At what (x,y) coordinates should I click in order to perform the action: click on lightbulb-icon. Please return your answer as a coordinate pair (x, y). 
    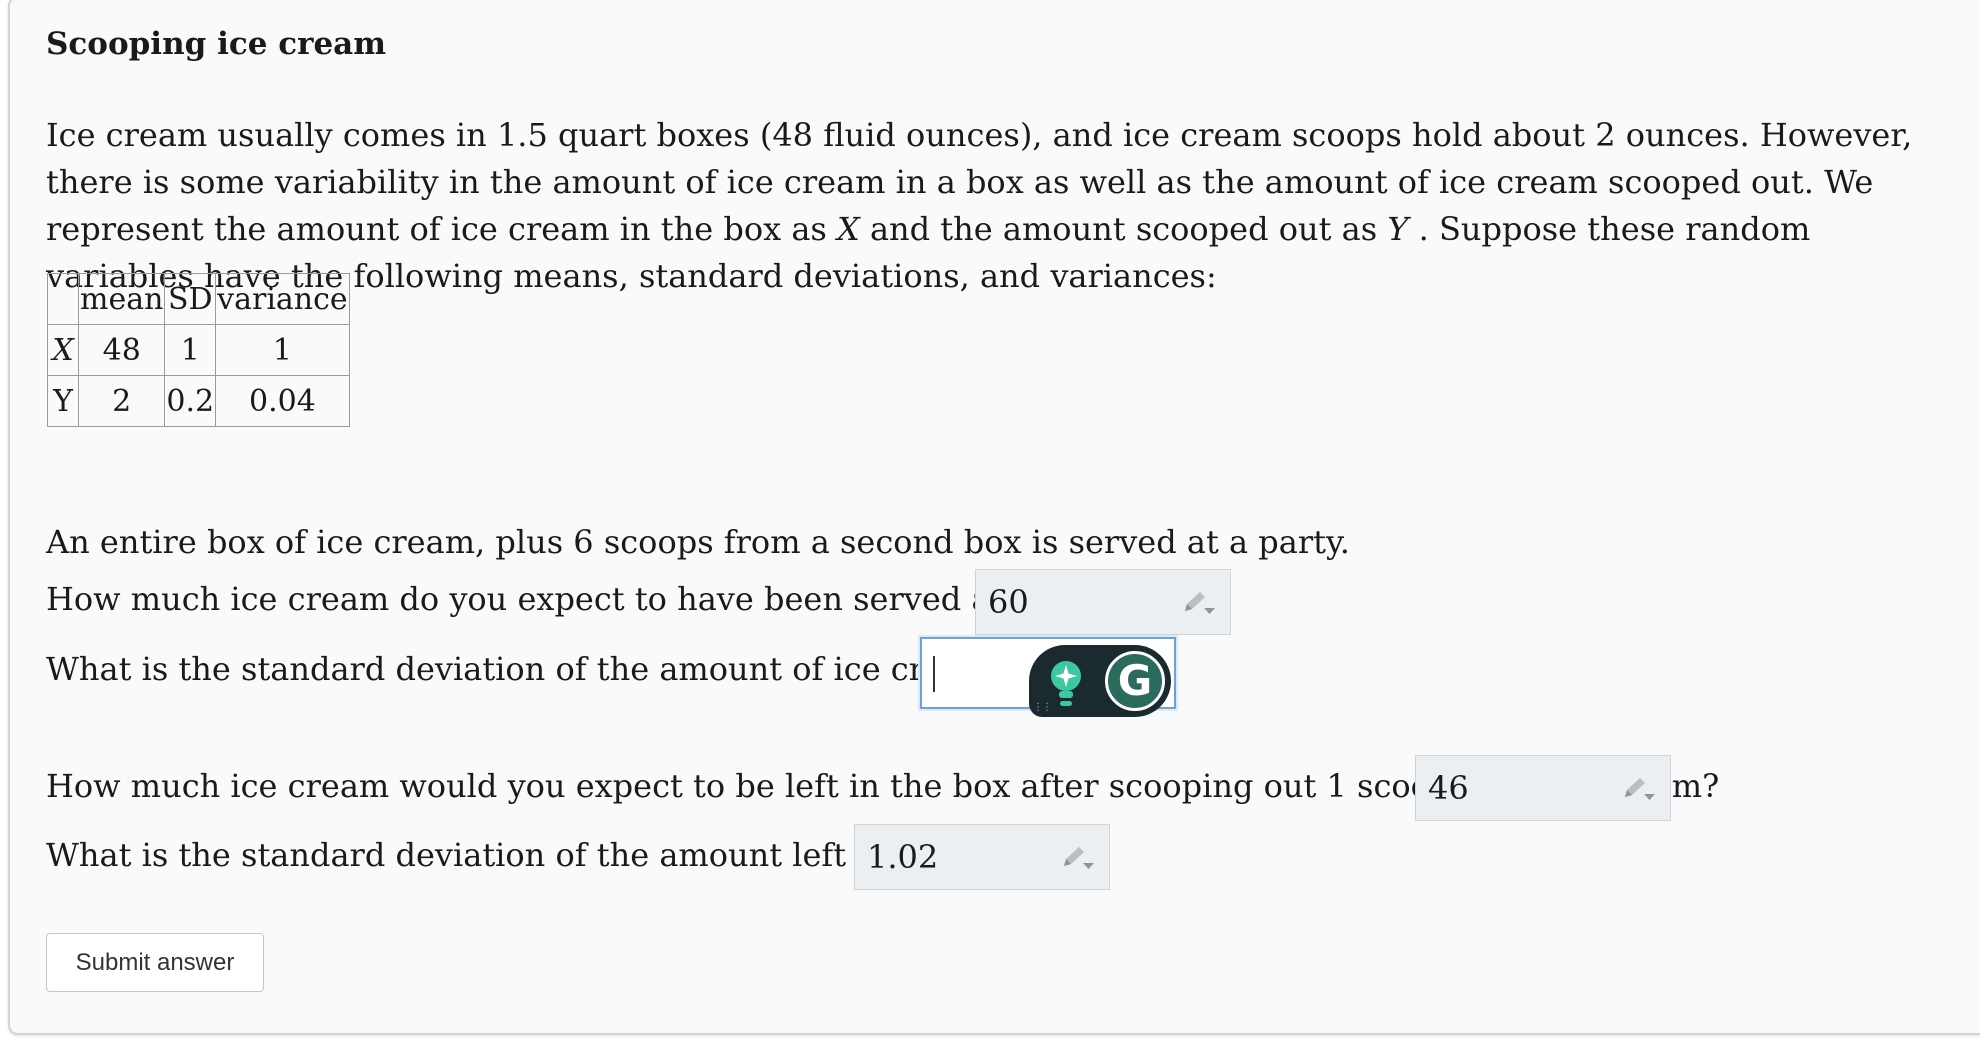
    Looking at the image, I should click on (1066, 683).